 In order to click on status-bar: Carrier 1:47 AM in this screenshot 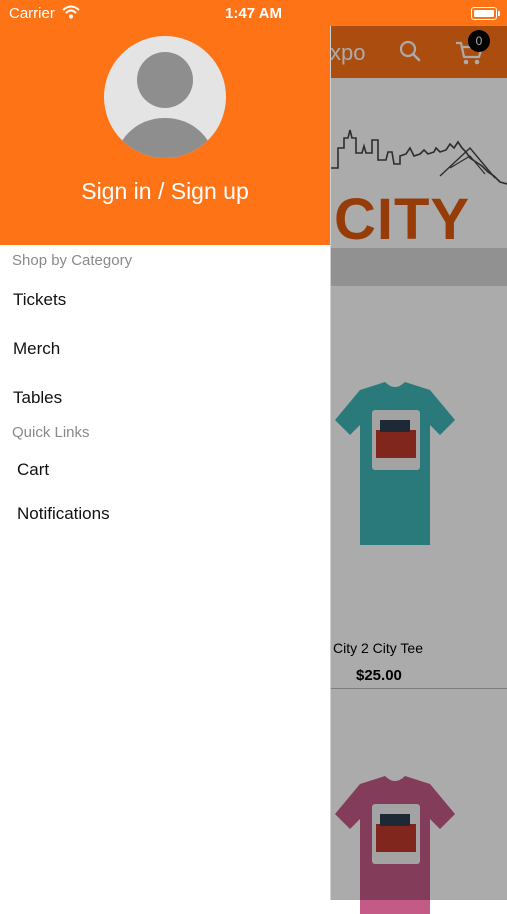, I will do `click(253, 13)`.